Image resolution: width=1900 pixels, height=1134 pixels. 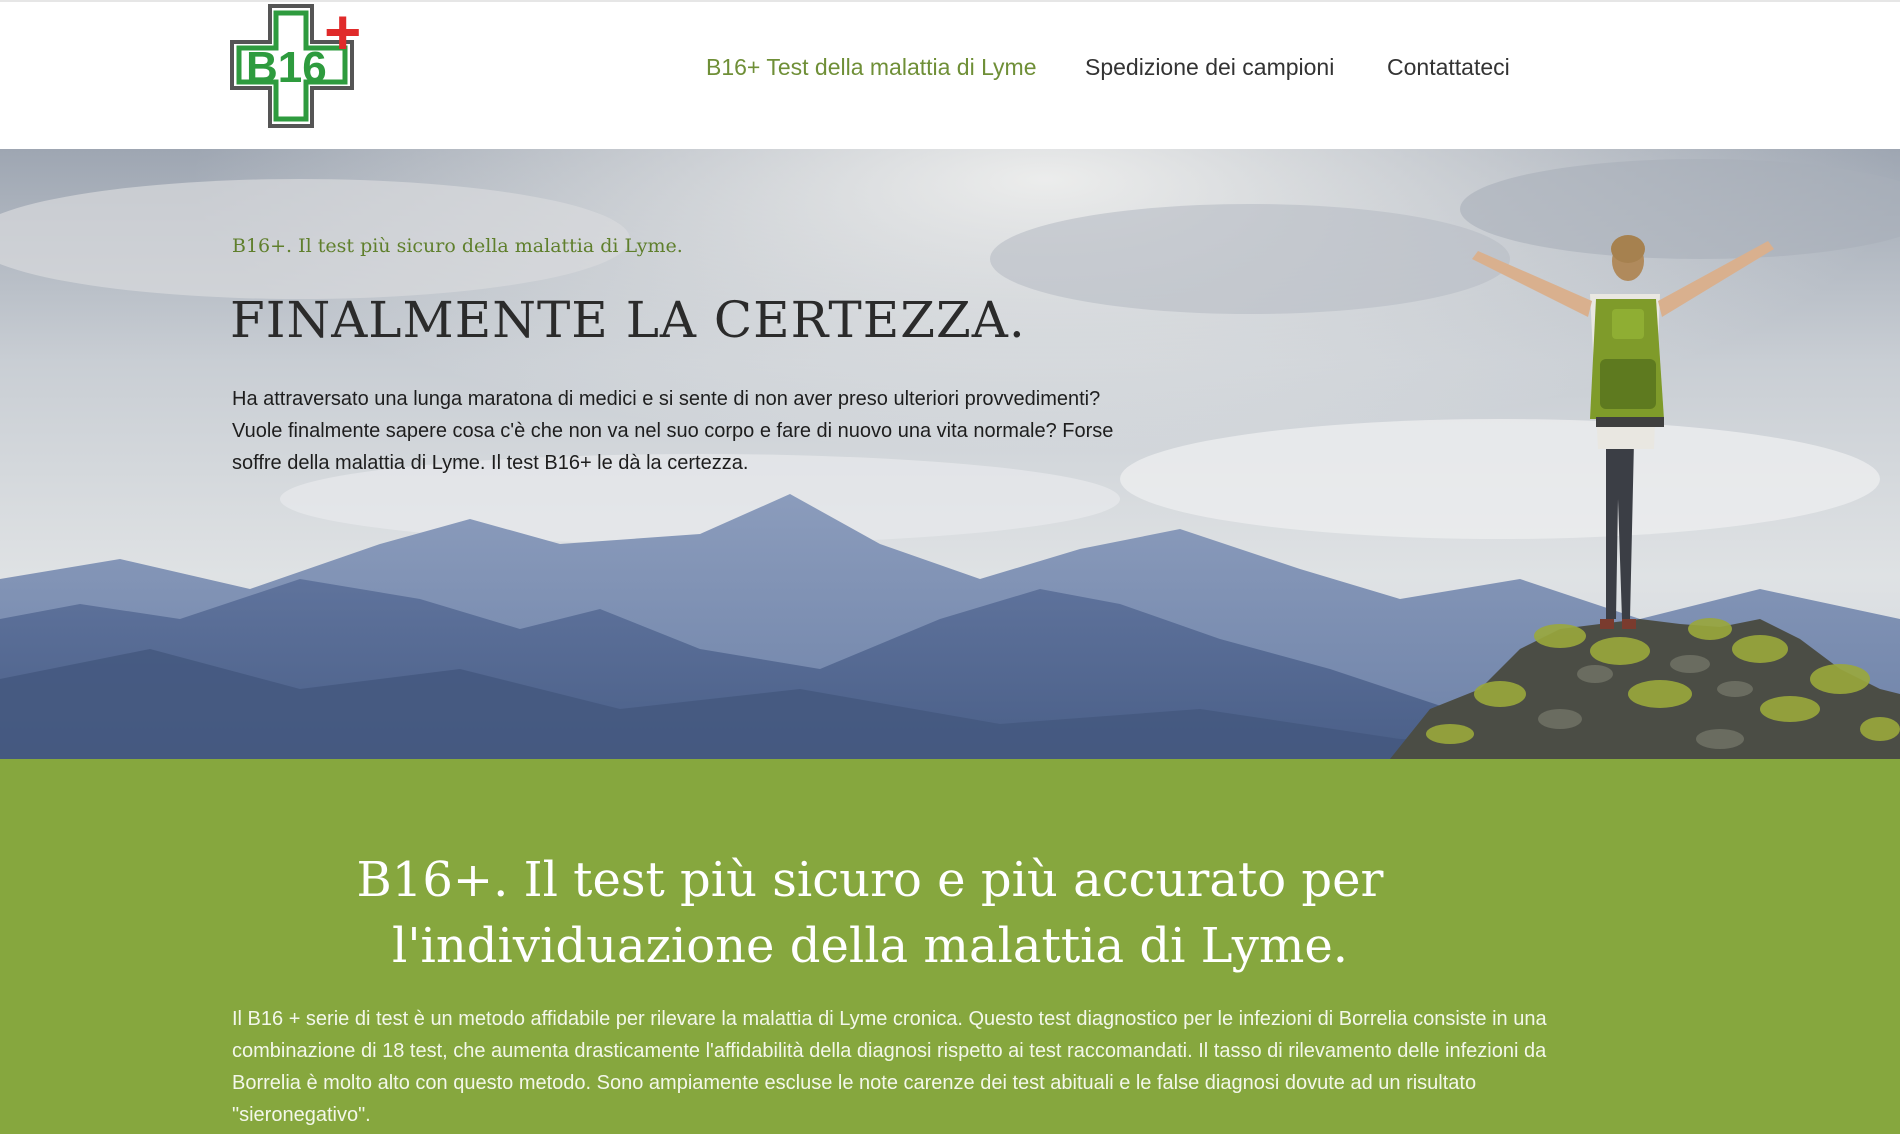 What do you see at coordinates (342, 36) in the screenshot?
I see `logo-plus: +` at bounding box center [342, 36].